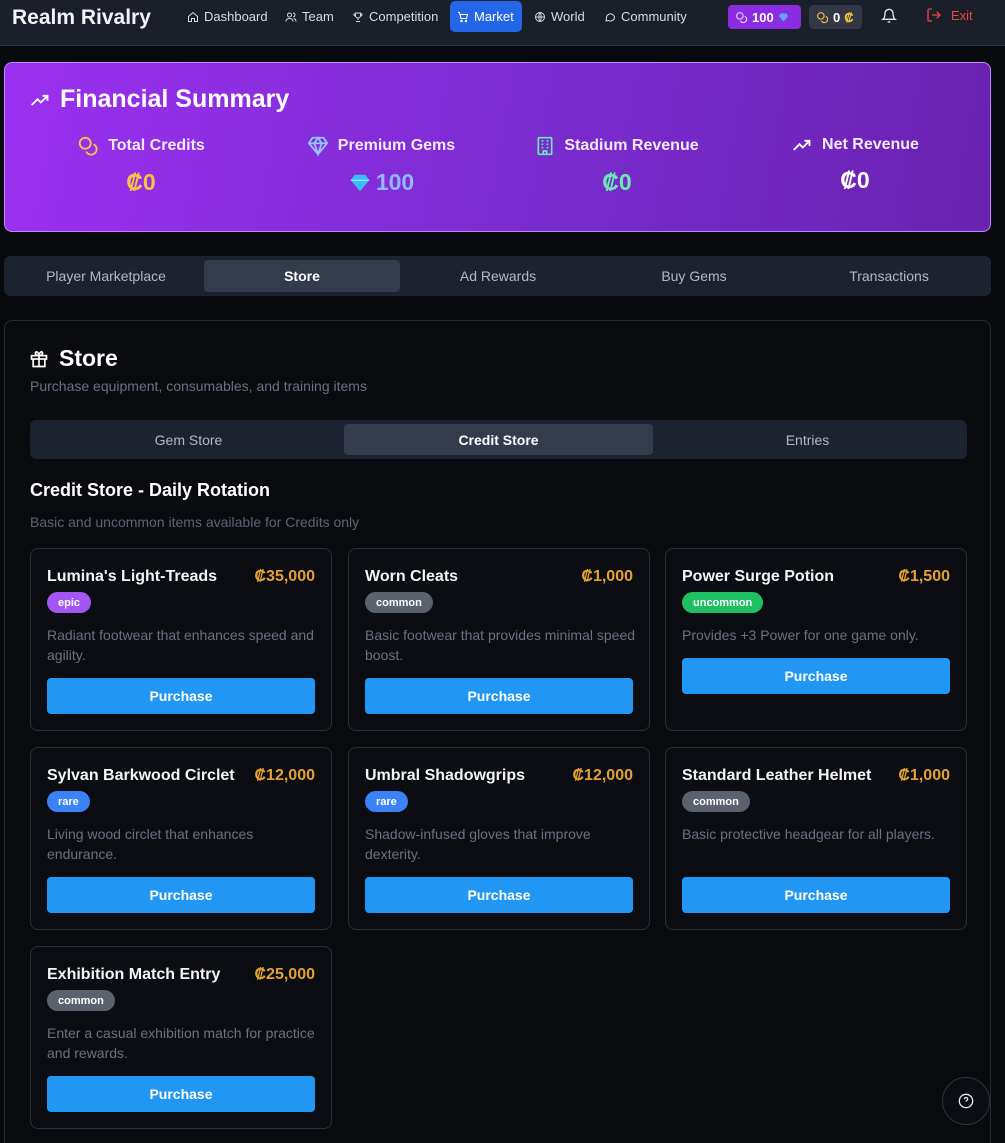 The image size is (1005, 1143). What do you see at coordinates (69, 602) in the screenshot?
I see `rarity-badge: epic` at bounding box center [69, 602].